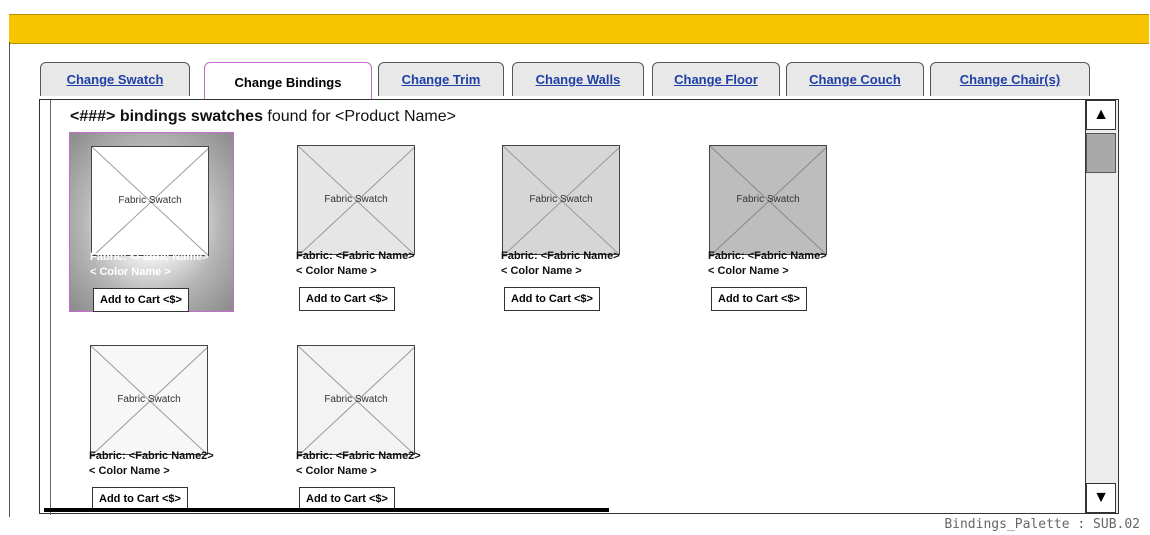 Image resolution: width=1150 pixels, height=535 pixels. I want to click on tab-label: Change Swatch, so click(115, 79).